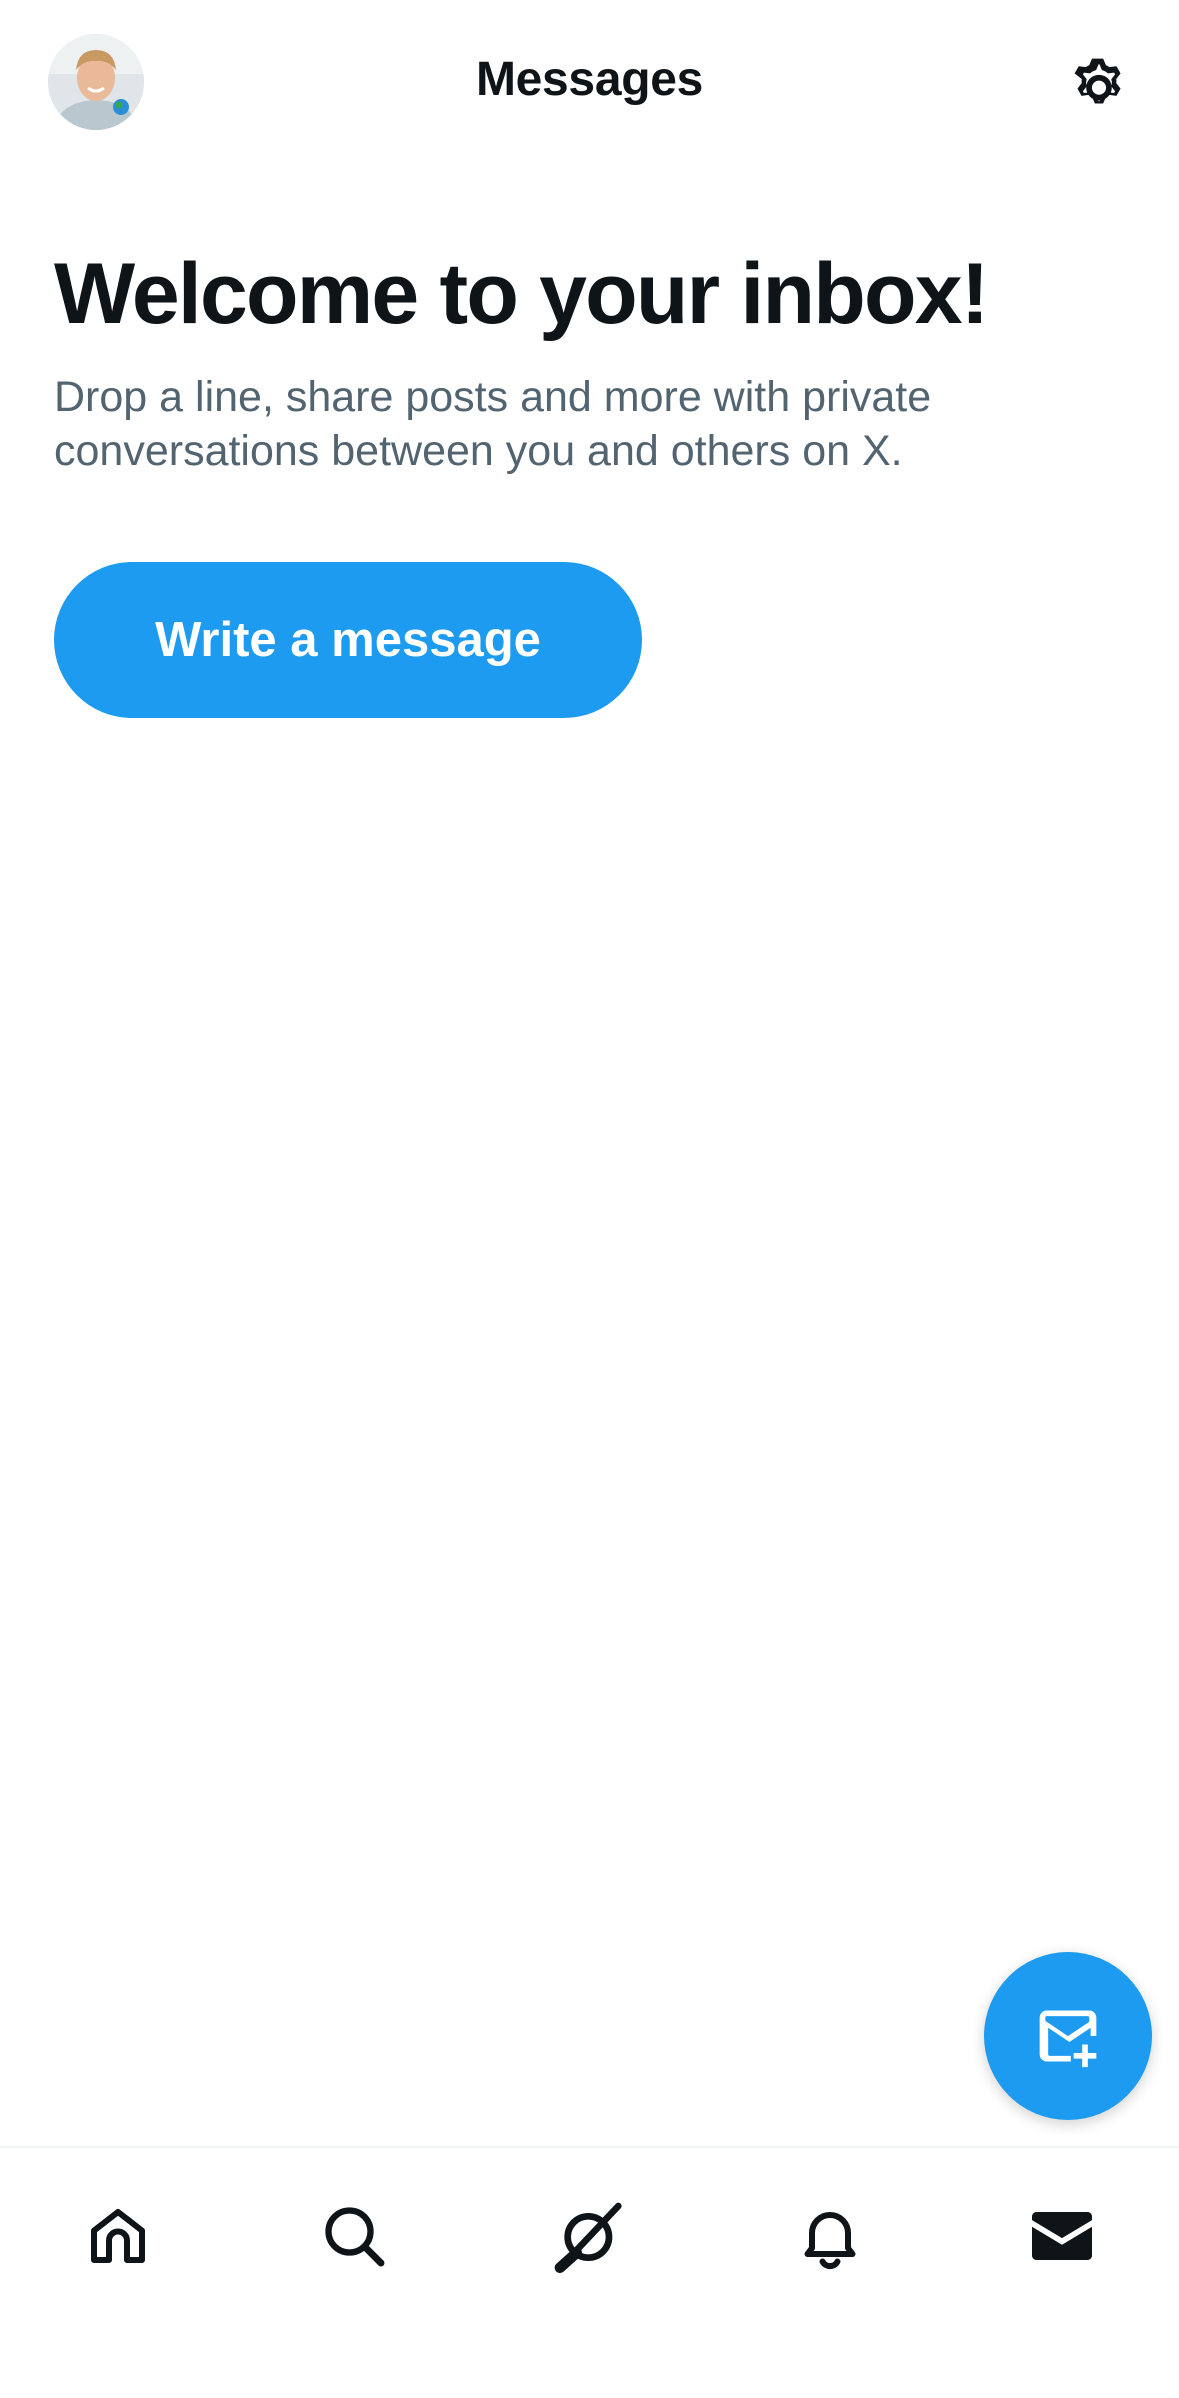  I want to click on settings-button, so click(1099, 82).